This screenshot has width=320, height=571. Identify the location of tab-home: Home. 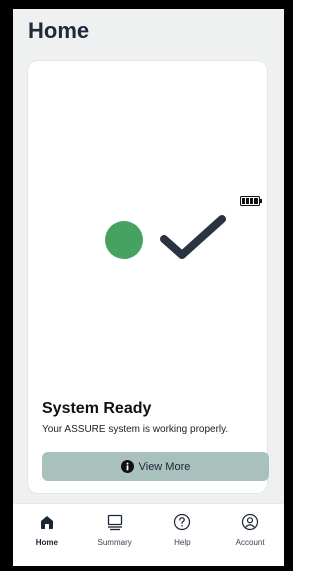
(47, 535).